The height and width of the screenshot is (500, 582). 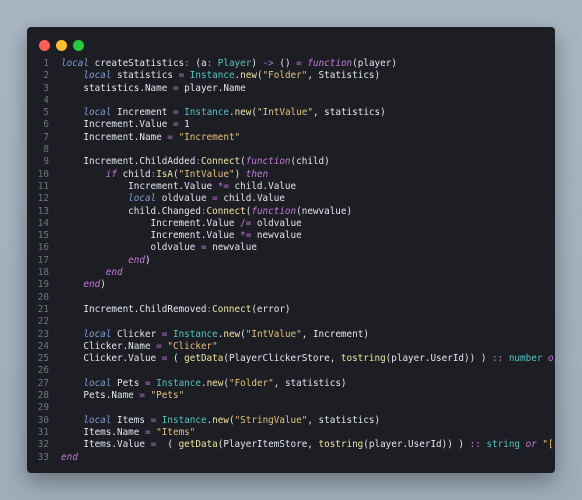 What do you see at coordinates (500, 445) in the screenshot?
I see `code-token: string` at bounding box center [500, 445].